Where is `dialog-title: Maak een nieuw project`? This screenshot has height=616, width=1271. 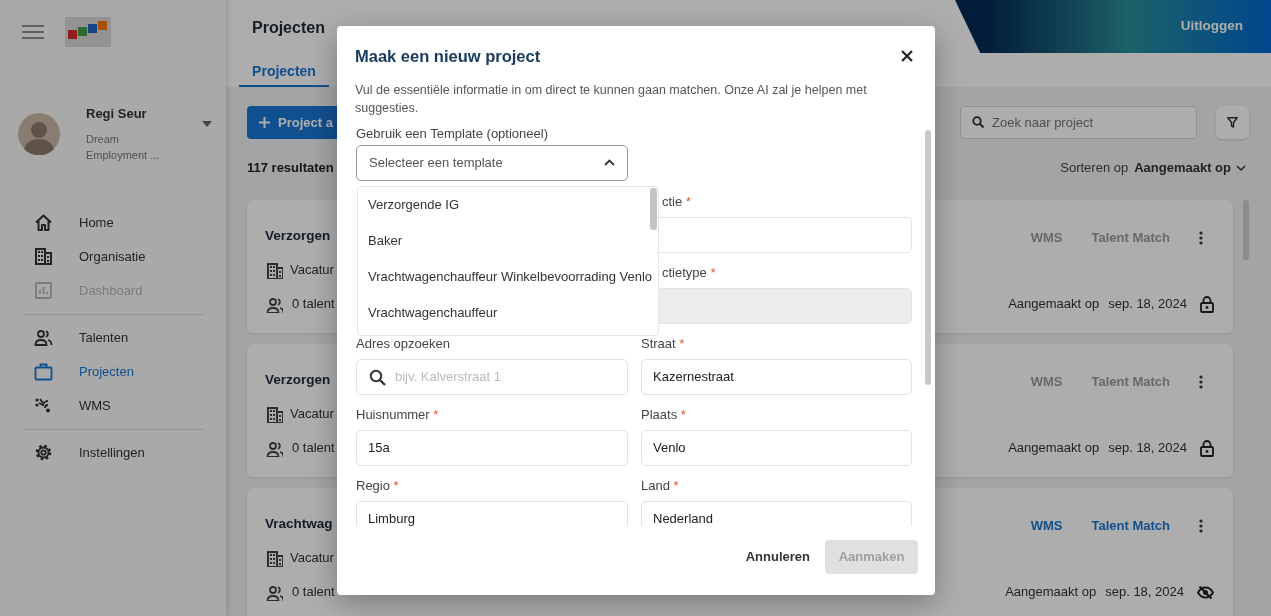
dialog-title: Maak een nieuw project is located at coordinates (448, 56).